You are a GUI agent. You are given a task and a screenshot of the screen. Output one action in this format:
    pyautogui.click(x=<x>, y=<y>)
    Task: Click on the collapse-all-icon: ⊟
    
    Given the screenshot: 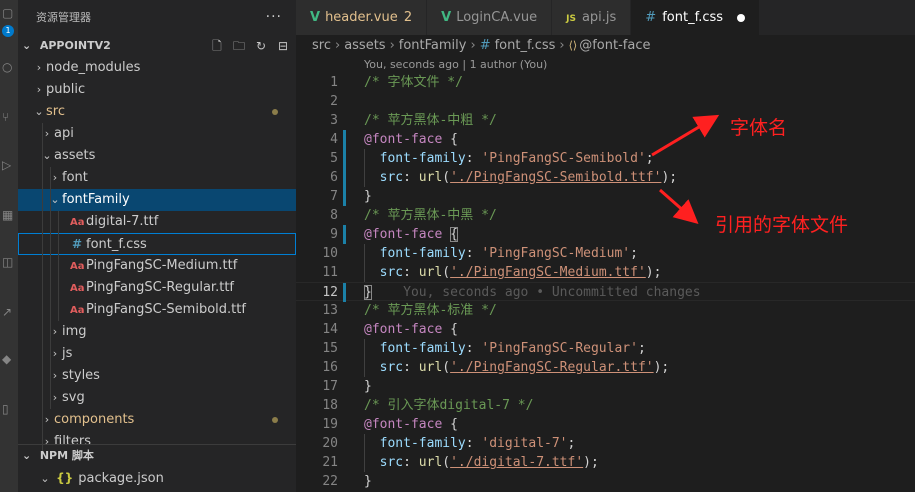 What is the action you would take?
    pyautogui.click(x=283, y=46)
    